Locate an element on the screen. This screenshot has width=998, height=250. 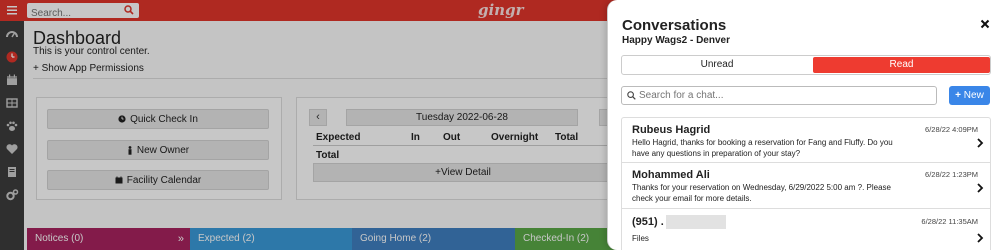
location-name: Happy Wags2 - Denver is located at coordinates (676, 40).